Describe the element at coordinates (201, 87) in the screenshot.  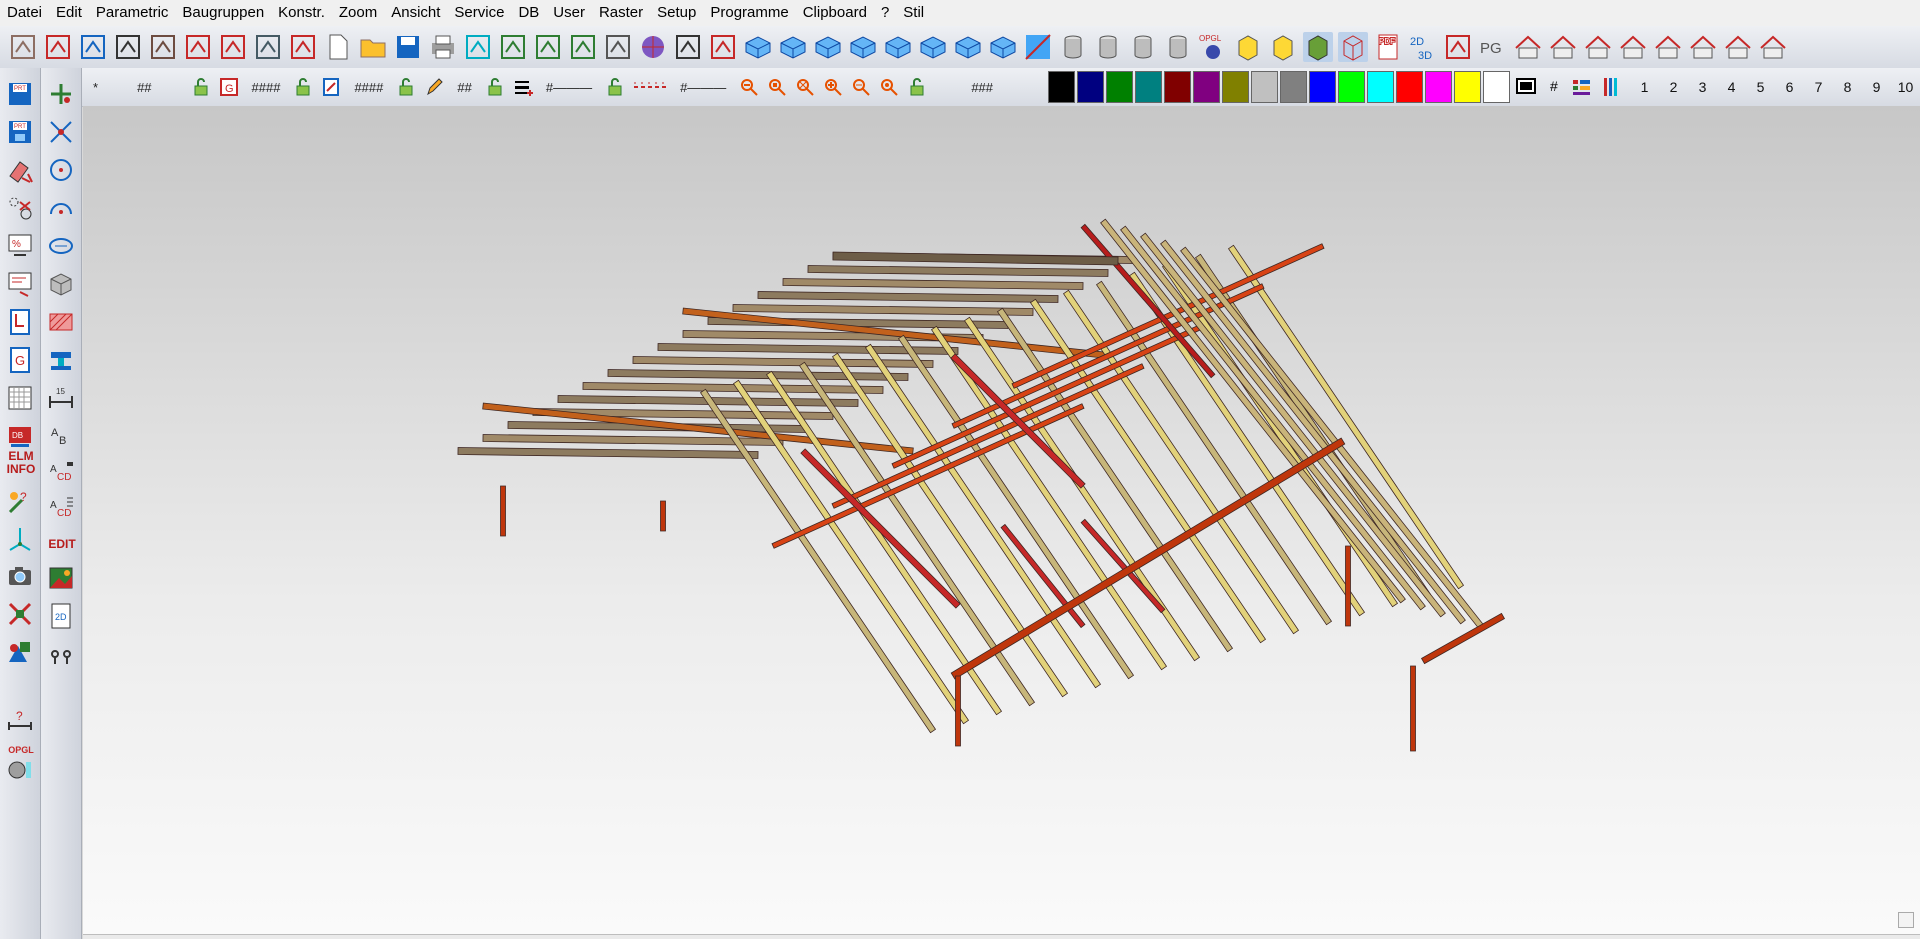
I see `lock-icon` at that location.